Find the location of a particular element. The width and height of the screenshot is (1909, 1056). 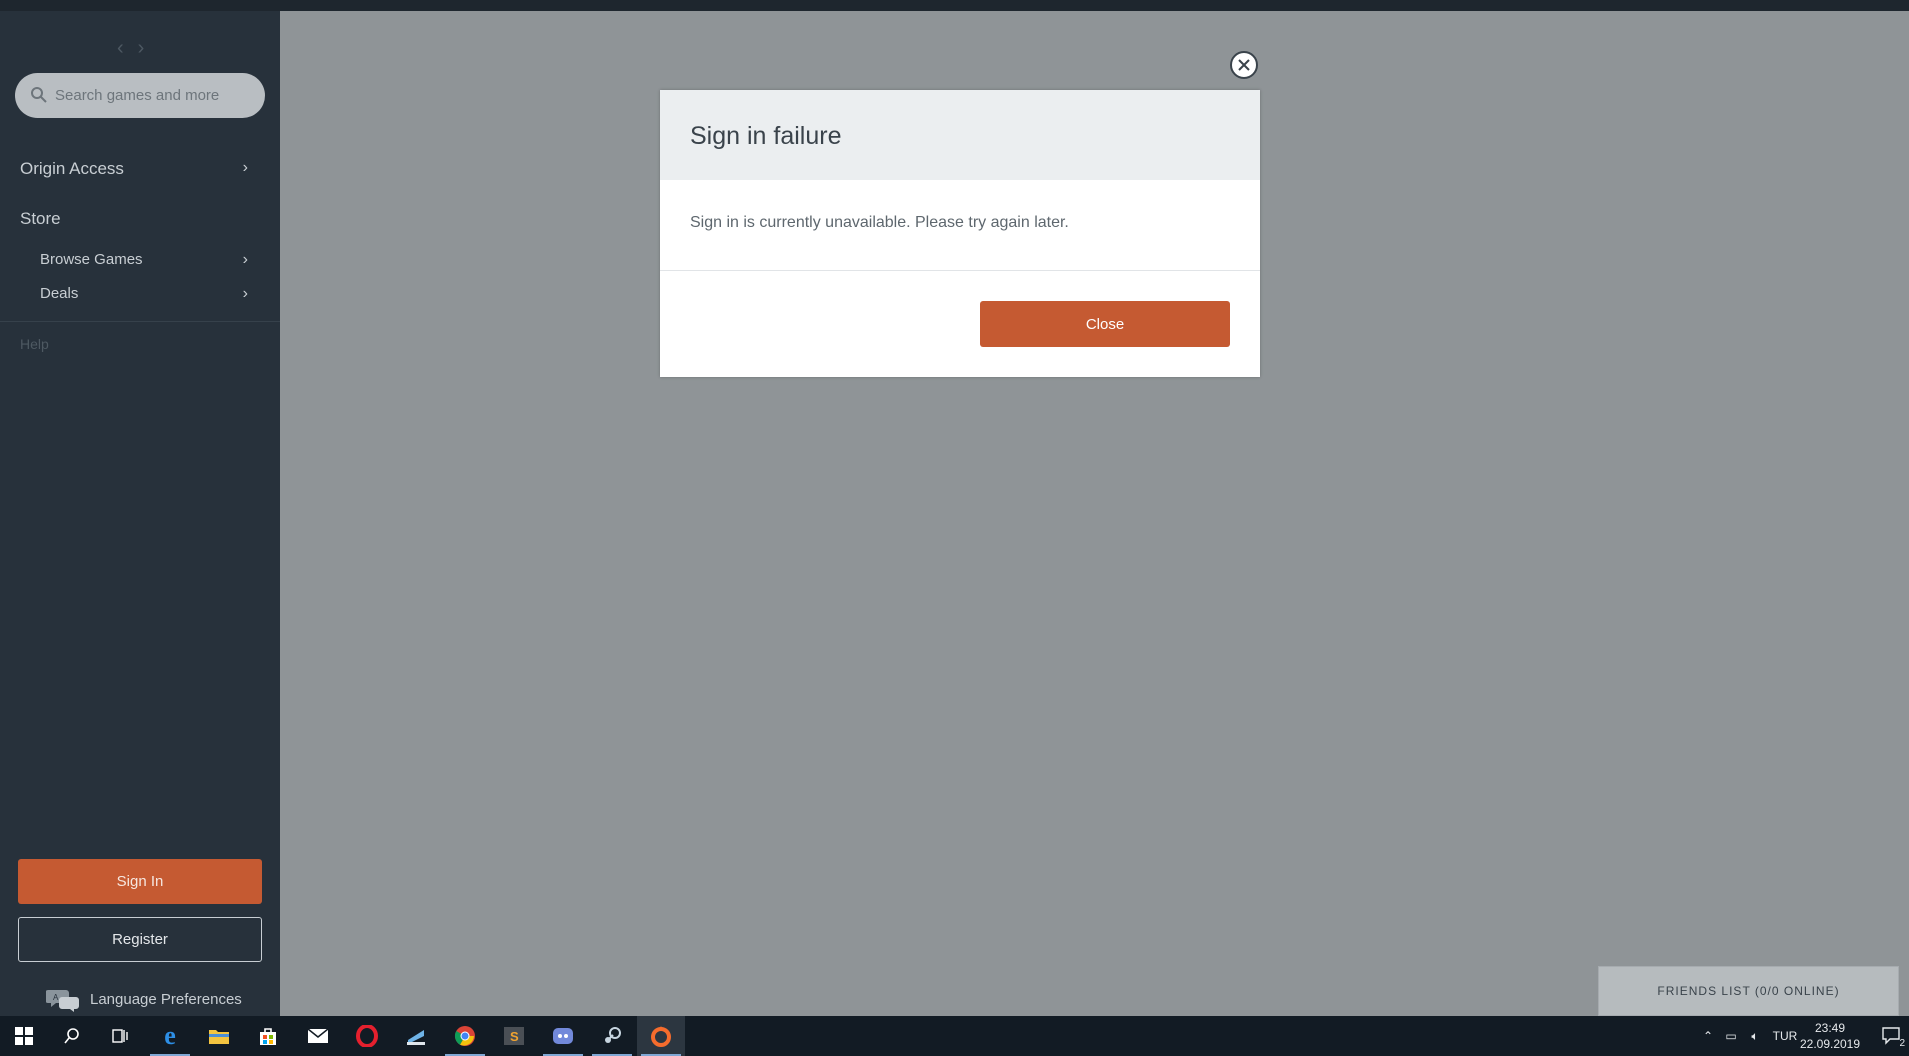

search-input: Search games and more is located at coordinates (137, 95).